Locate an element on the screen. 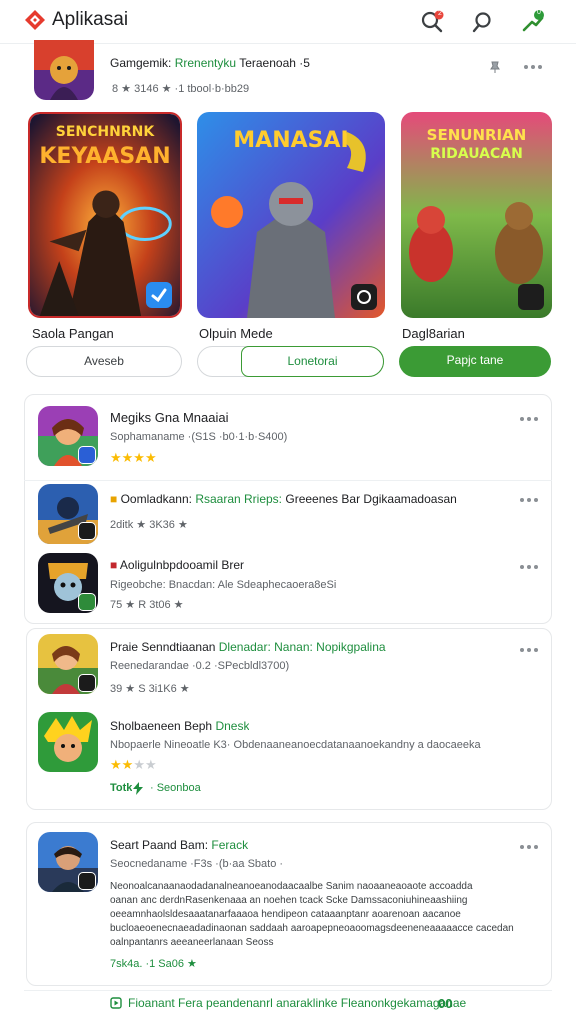 This screenshot has height=1024, width=576. app-title: ■ Aoligulnbpdooamil Brer is located at coordinates (177, 565).